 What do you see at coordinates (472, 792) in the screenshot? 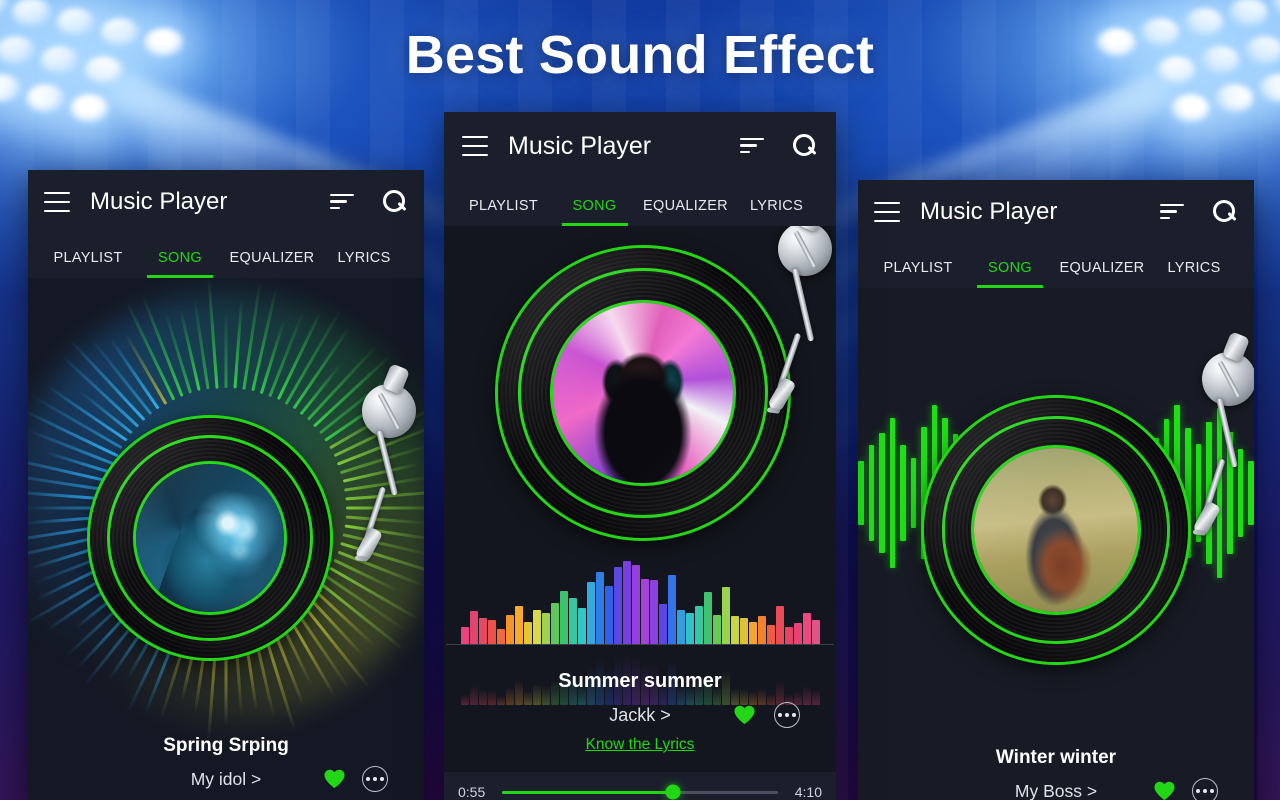
I see `elapsed-time: 0:55` at bounding box center [472, 792].